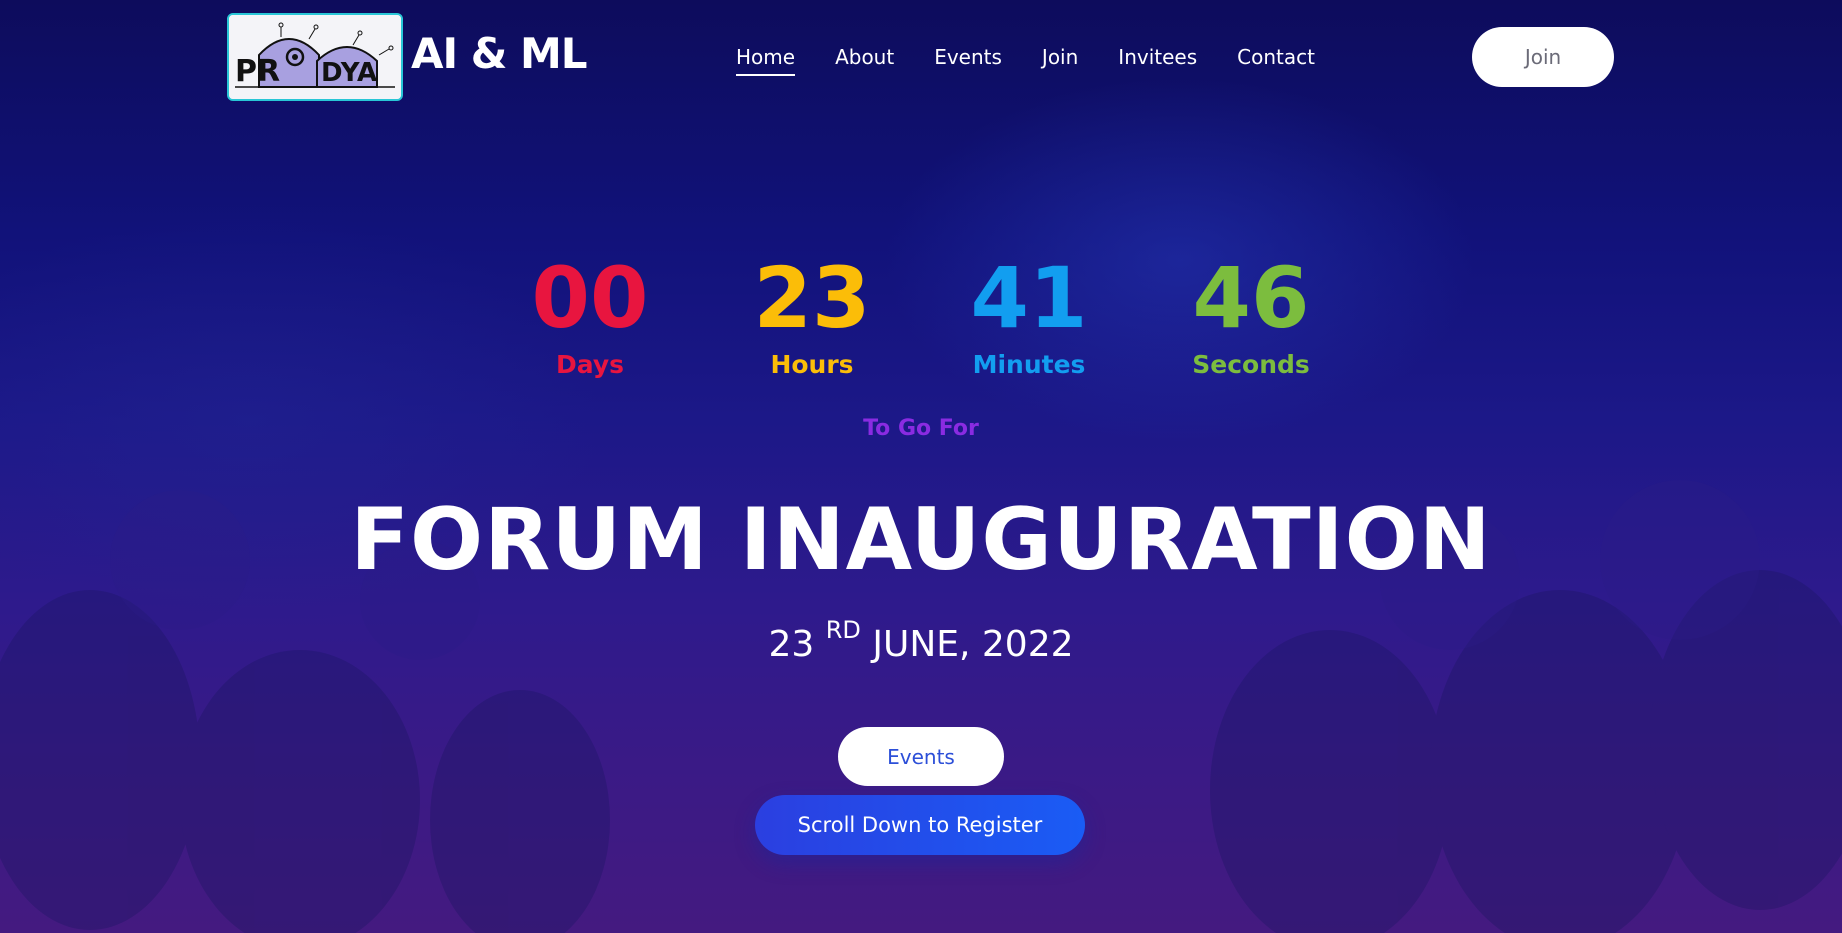 Image resolution: width=1842 pixels, height=933 pixels. I want to click on minutes-value: 41, so click(1029, 298).